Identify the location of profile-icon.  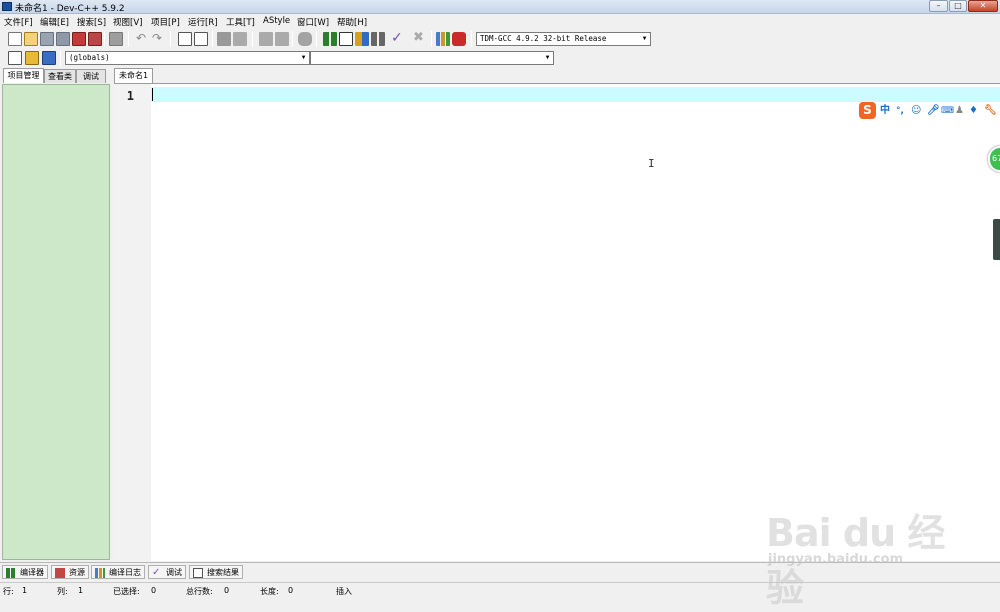
(443, 39).